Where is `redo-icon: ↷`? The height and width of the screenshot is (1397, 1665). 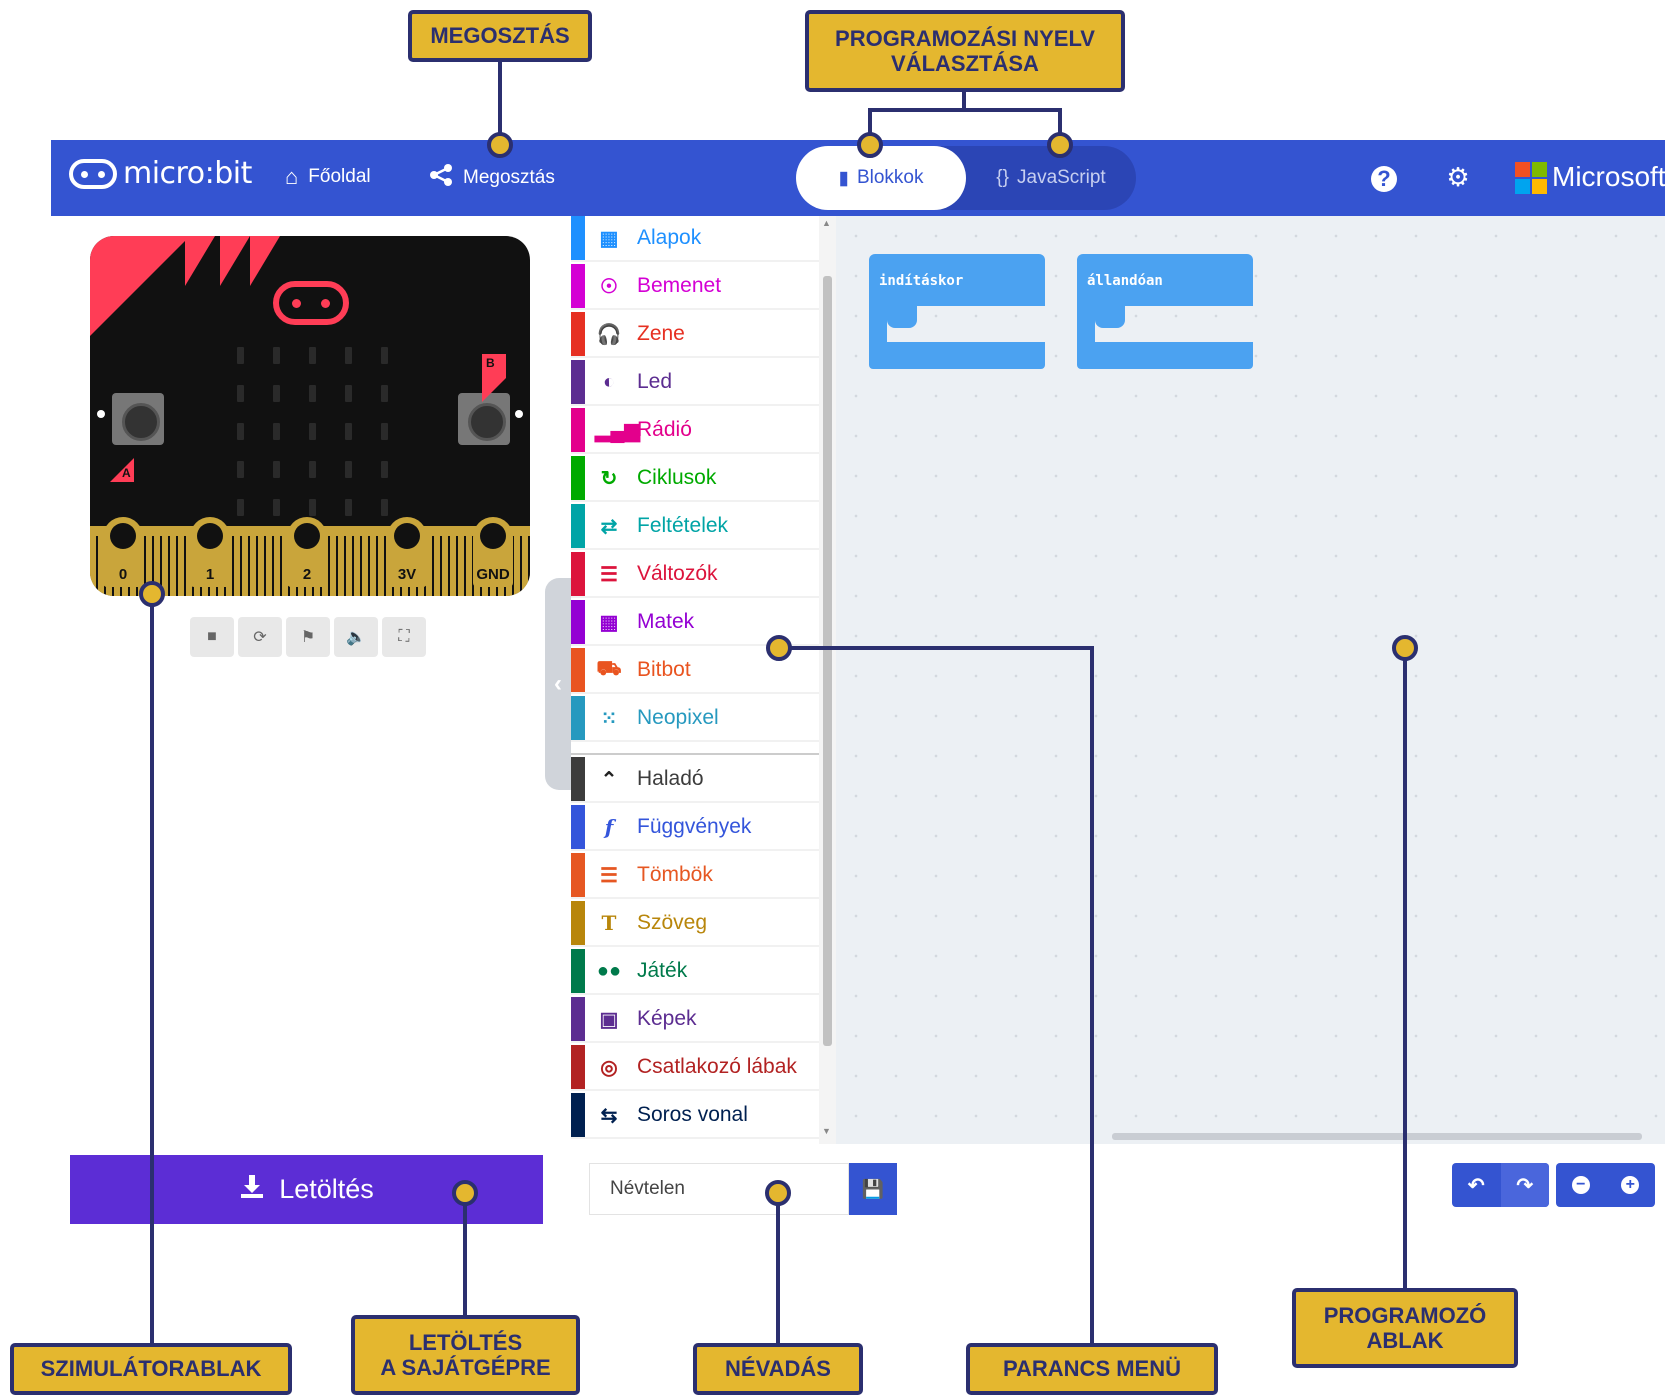
redo-icon: ↷ is located at coordinates (1524, 1185).